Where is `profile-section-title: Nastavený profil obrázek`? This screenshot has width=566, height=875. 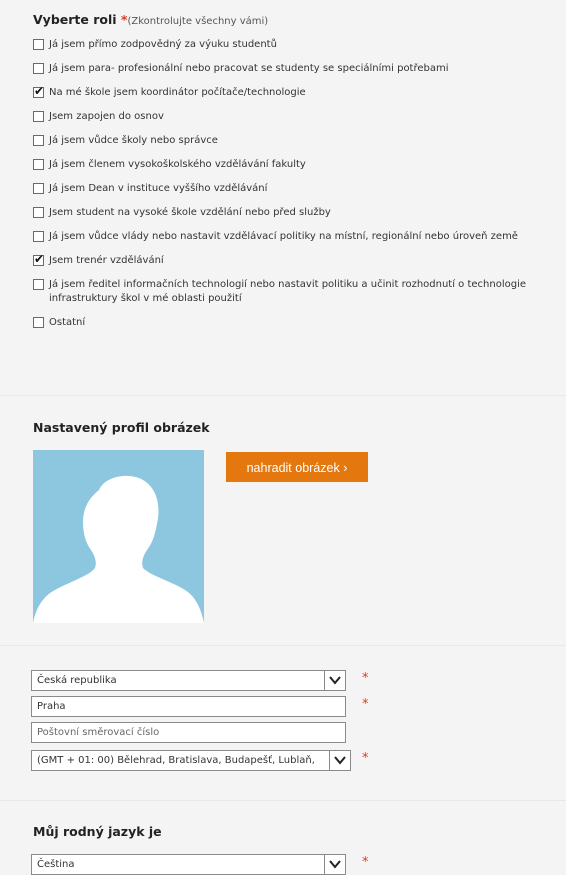
profile-section-title: Nastavený profil obrázek is located at coordinates (121, 427).